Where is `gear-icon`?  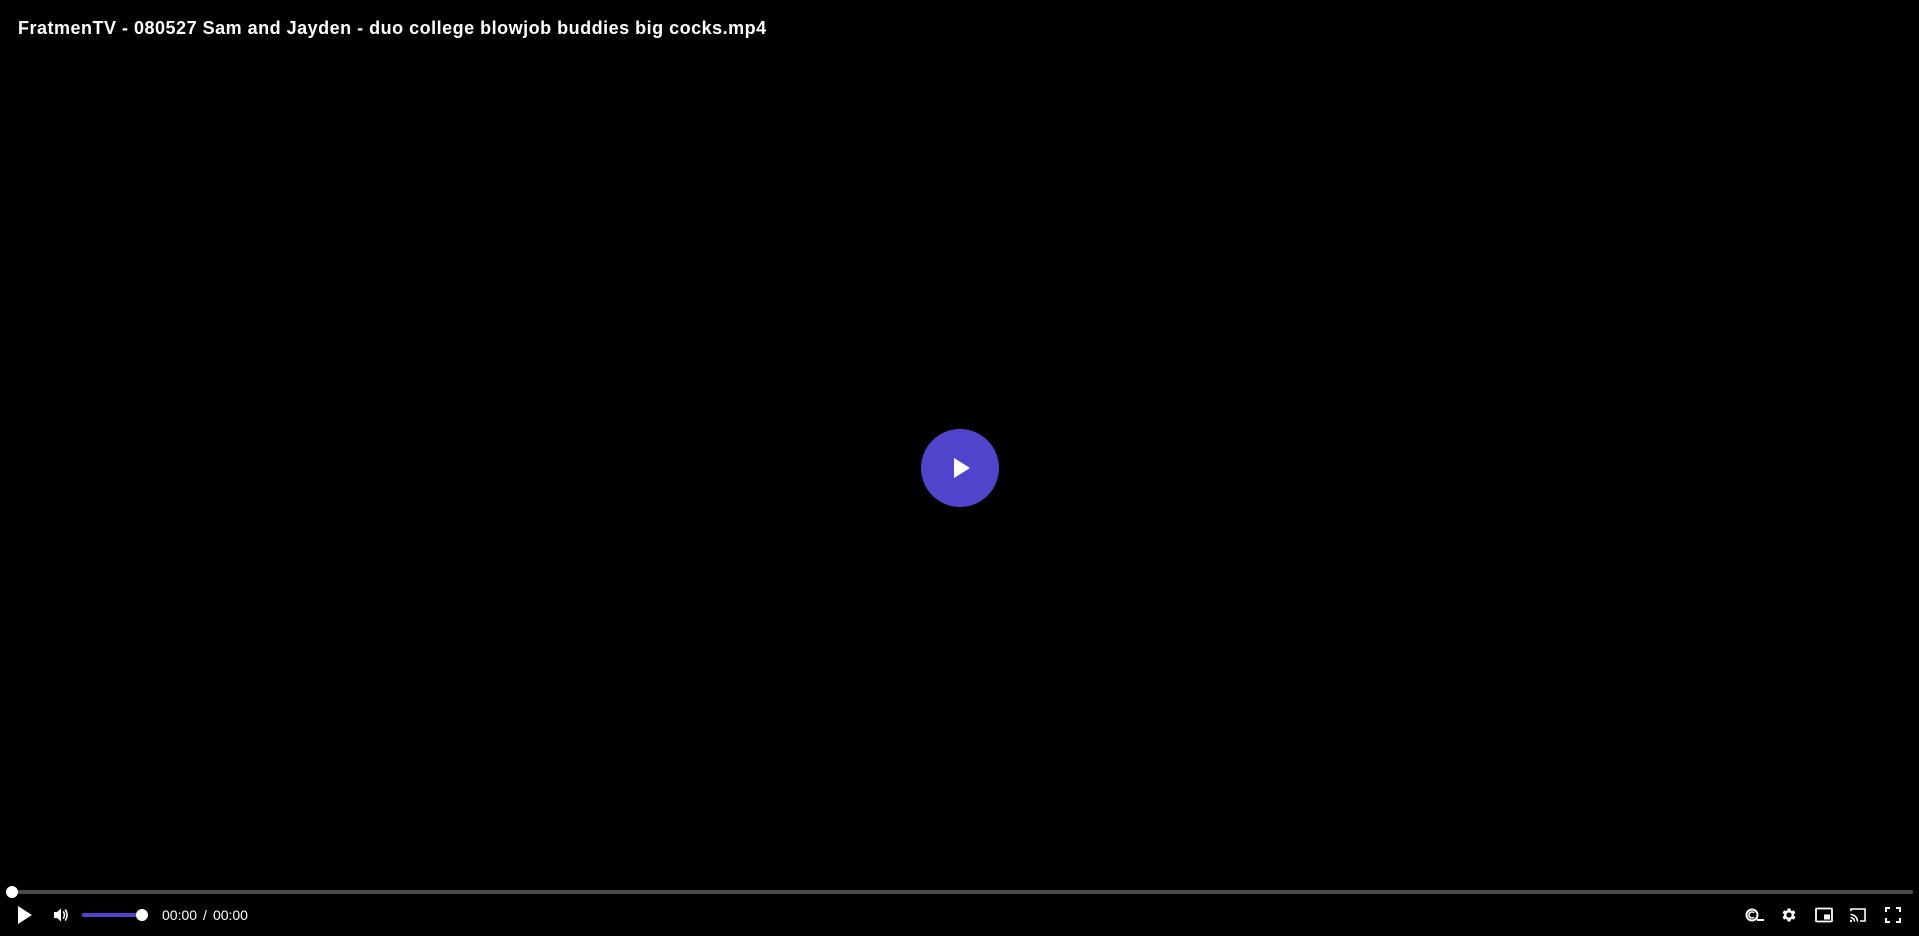
gear-icon is located at coordinates (1789, 915).